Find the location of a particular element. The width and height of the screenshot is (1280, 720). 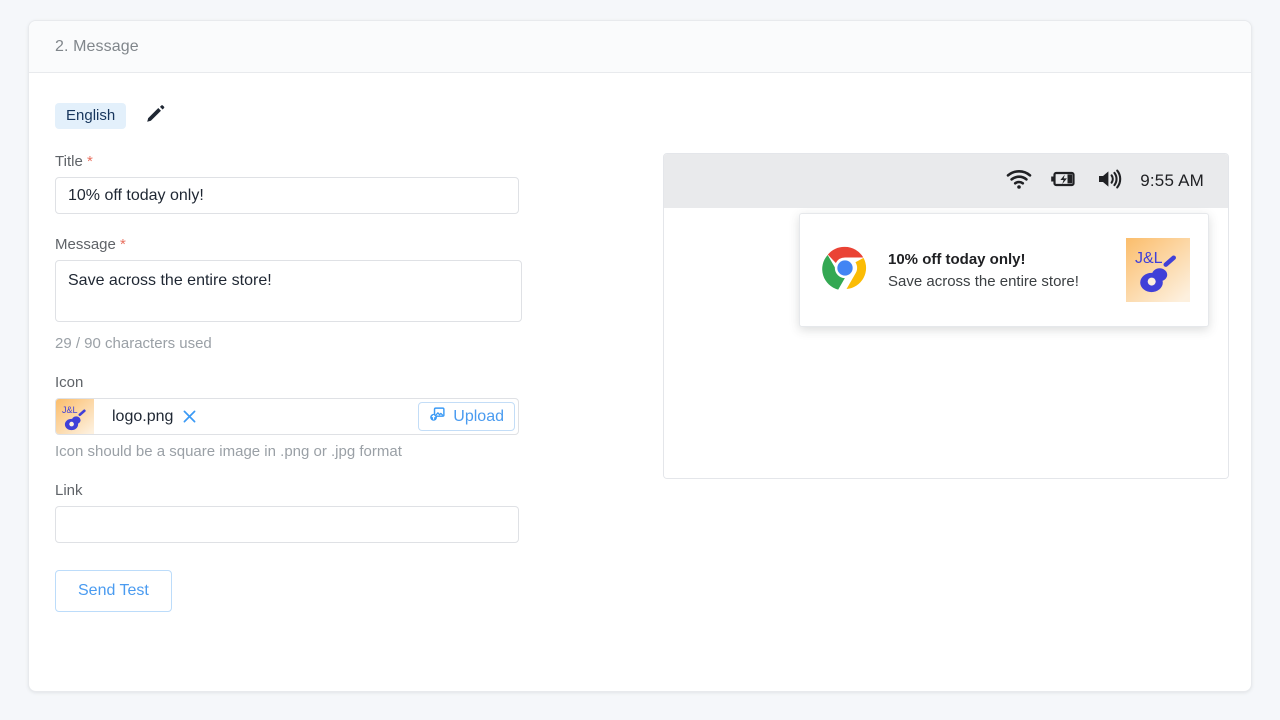

link-input is located at coordinates (287, 524).